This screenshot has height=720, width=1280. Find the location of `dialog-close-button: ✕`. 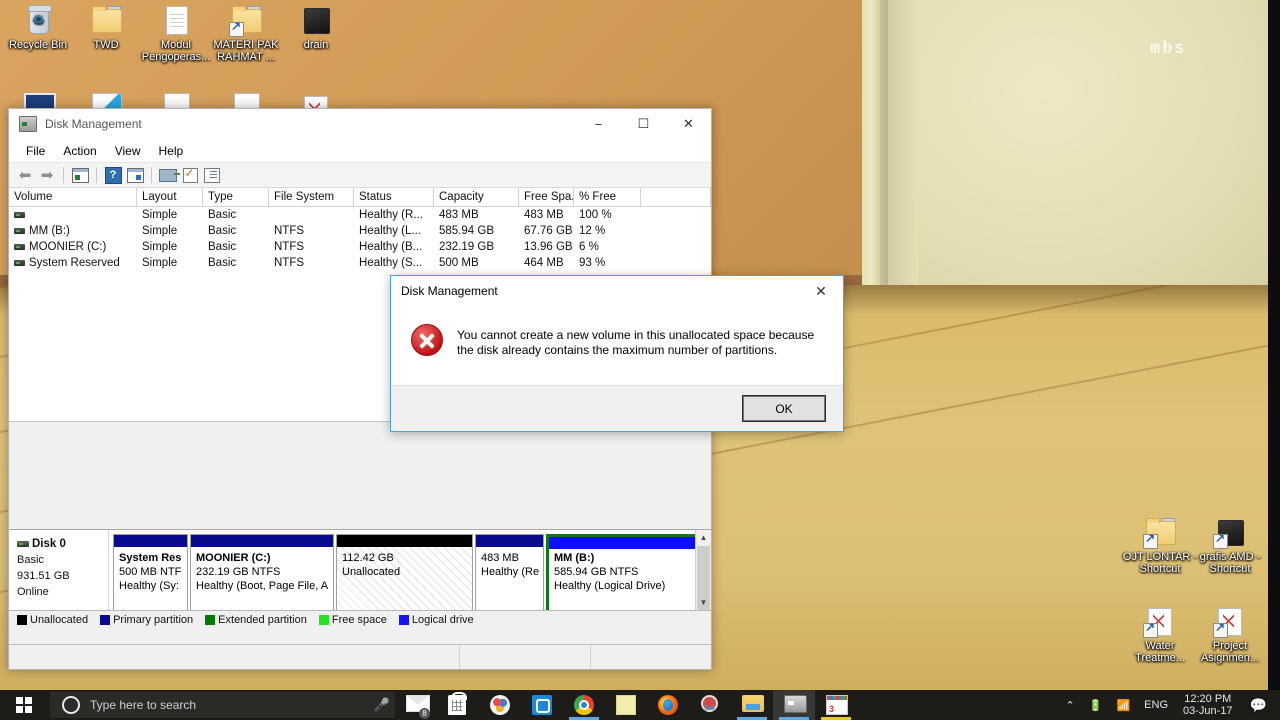

dialog-close-button: ✕ is located at coordinates (821, 291).